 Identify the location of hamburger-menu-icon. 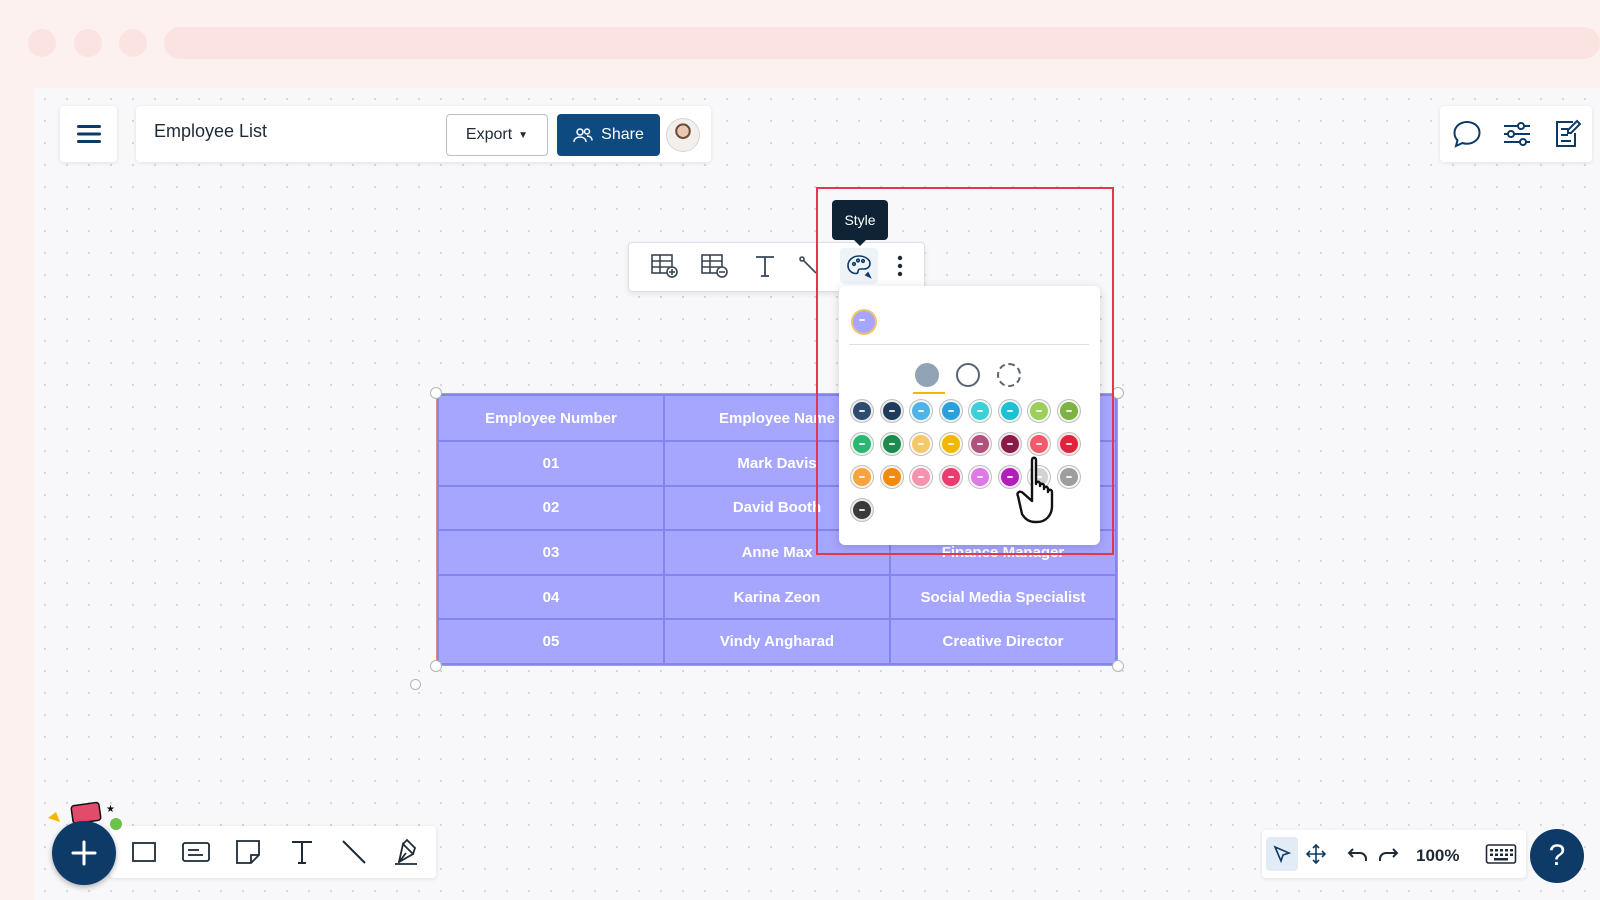
(88, 134).